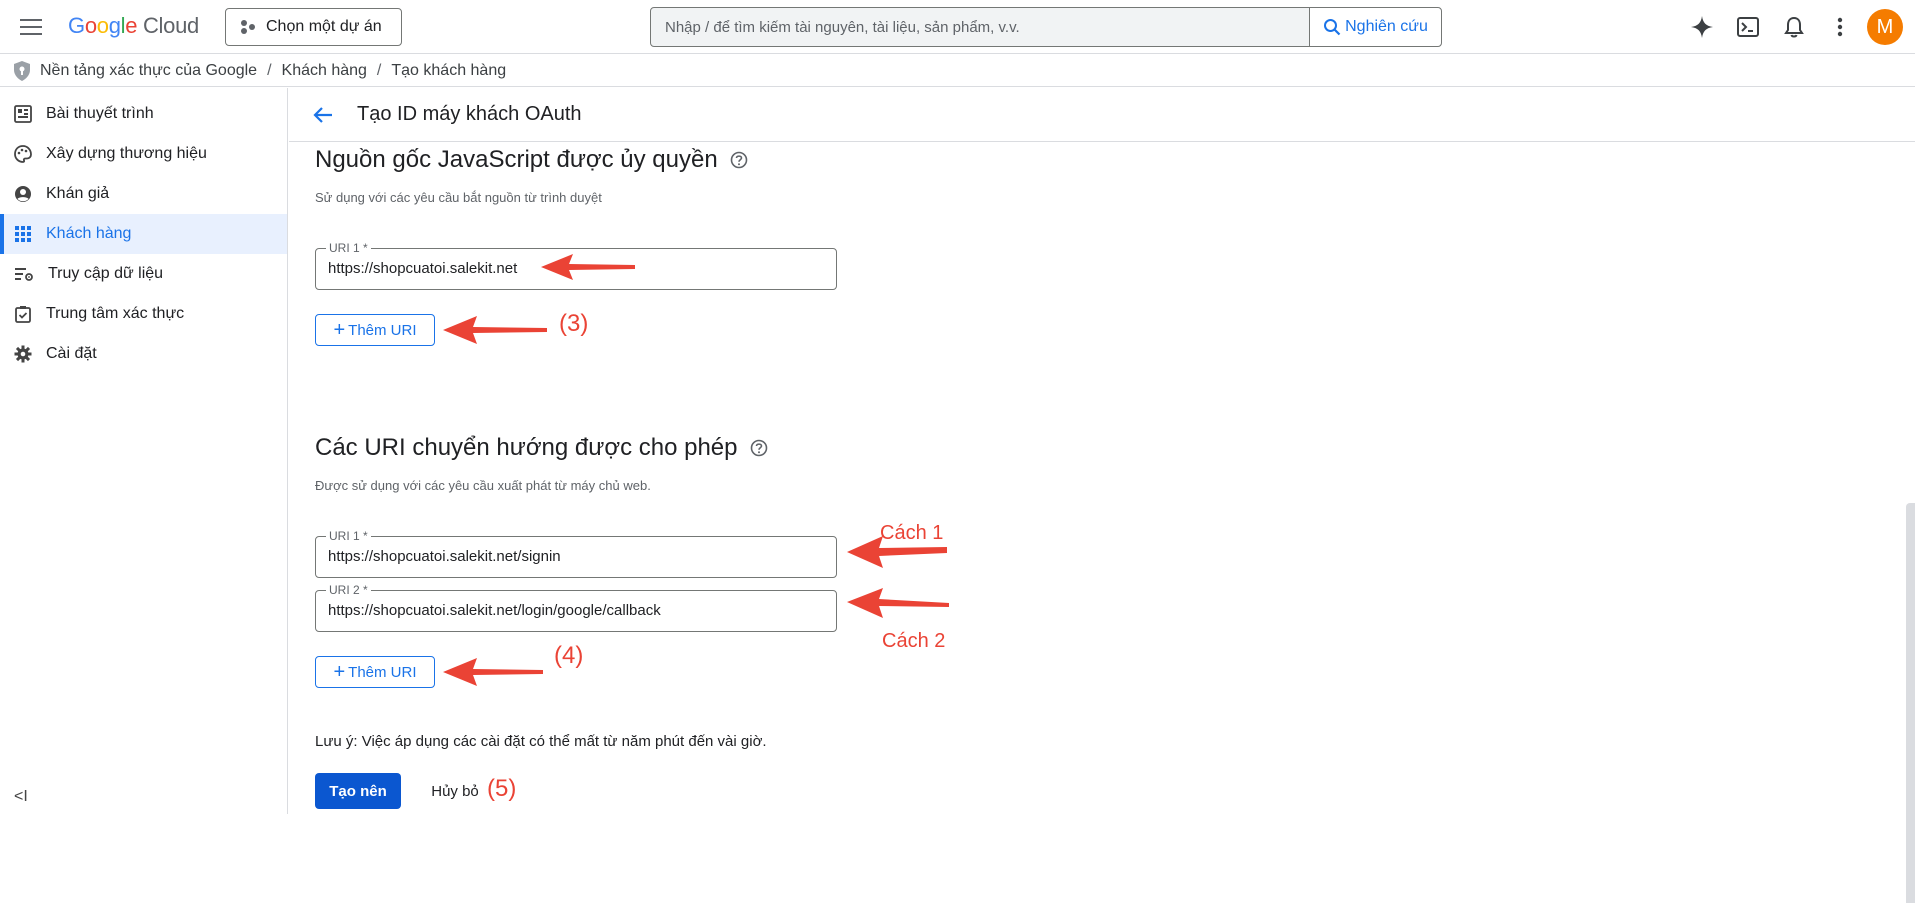  What do you see at coordinates (126, 153) in the screenshot?
I see `sidebar-item-label: Xây dựng thương hiệu` at bounding box center [126, 153].